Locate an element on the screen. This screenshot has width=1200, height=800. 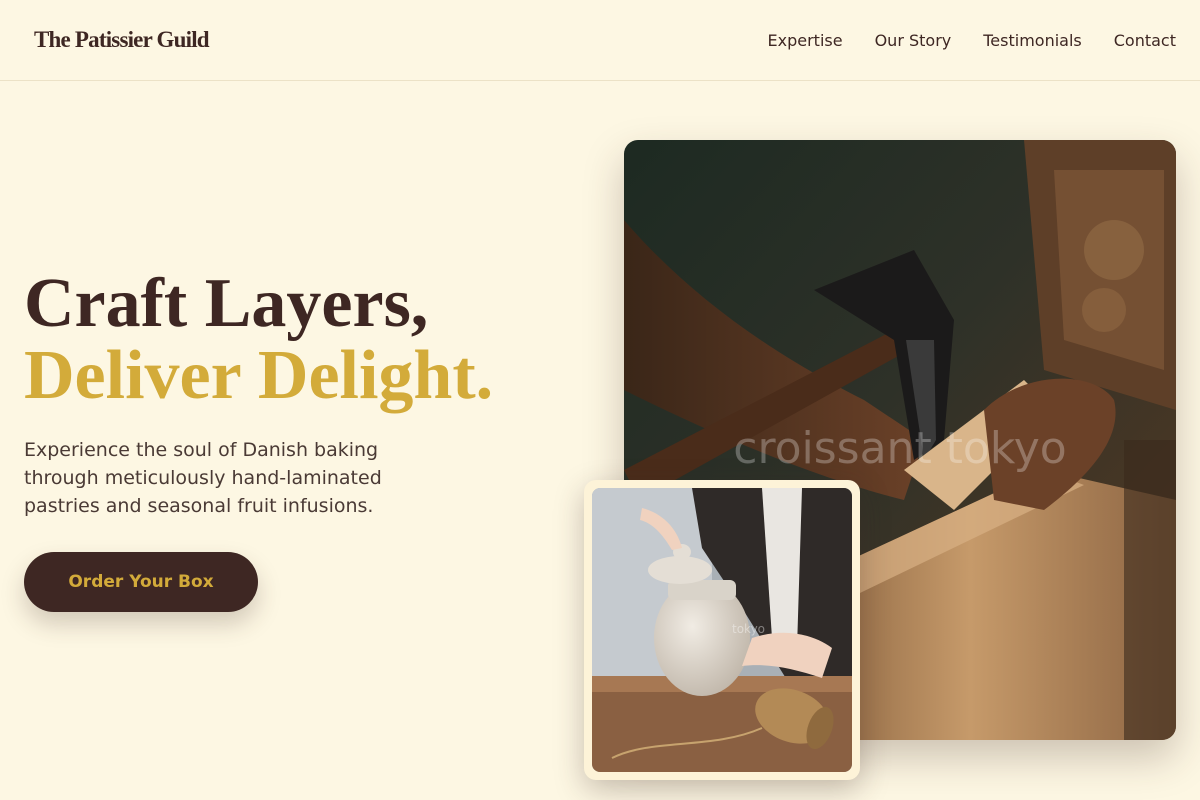
inset-image-watermark: tokyo is located at coordinates (749, 629).